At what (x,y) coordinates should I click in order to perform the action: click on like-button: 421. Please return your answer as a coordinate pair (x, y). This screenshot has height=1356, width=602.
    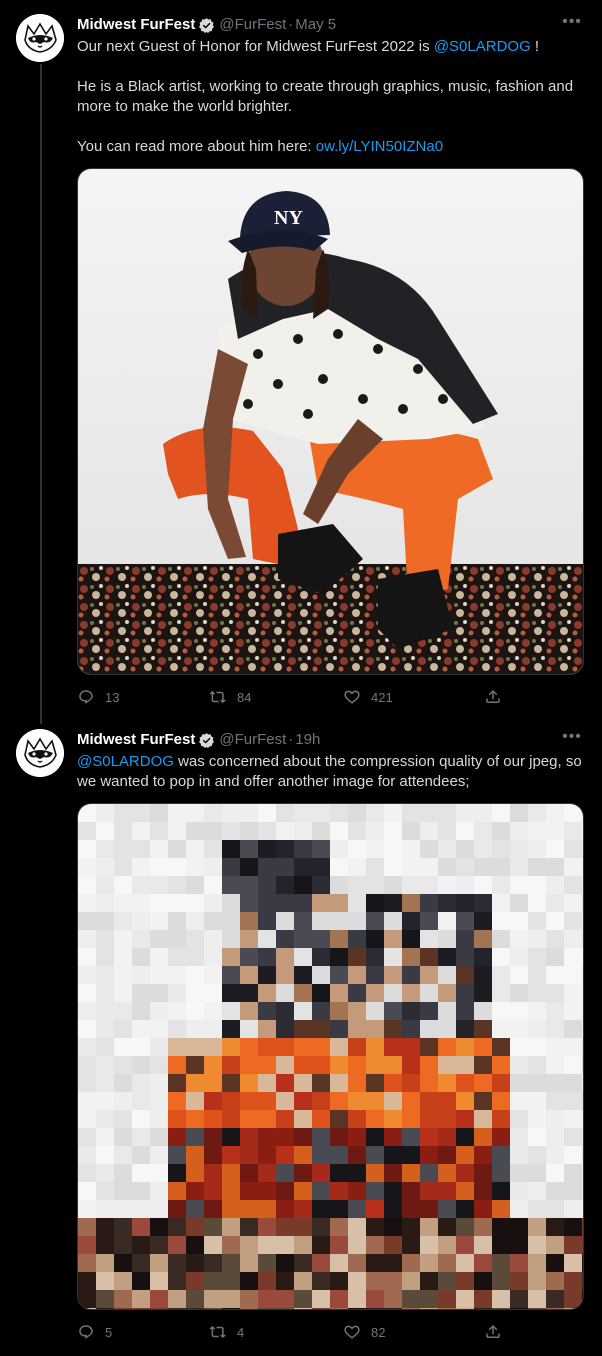
    Looking at the image, I should click on (368, 697).